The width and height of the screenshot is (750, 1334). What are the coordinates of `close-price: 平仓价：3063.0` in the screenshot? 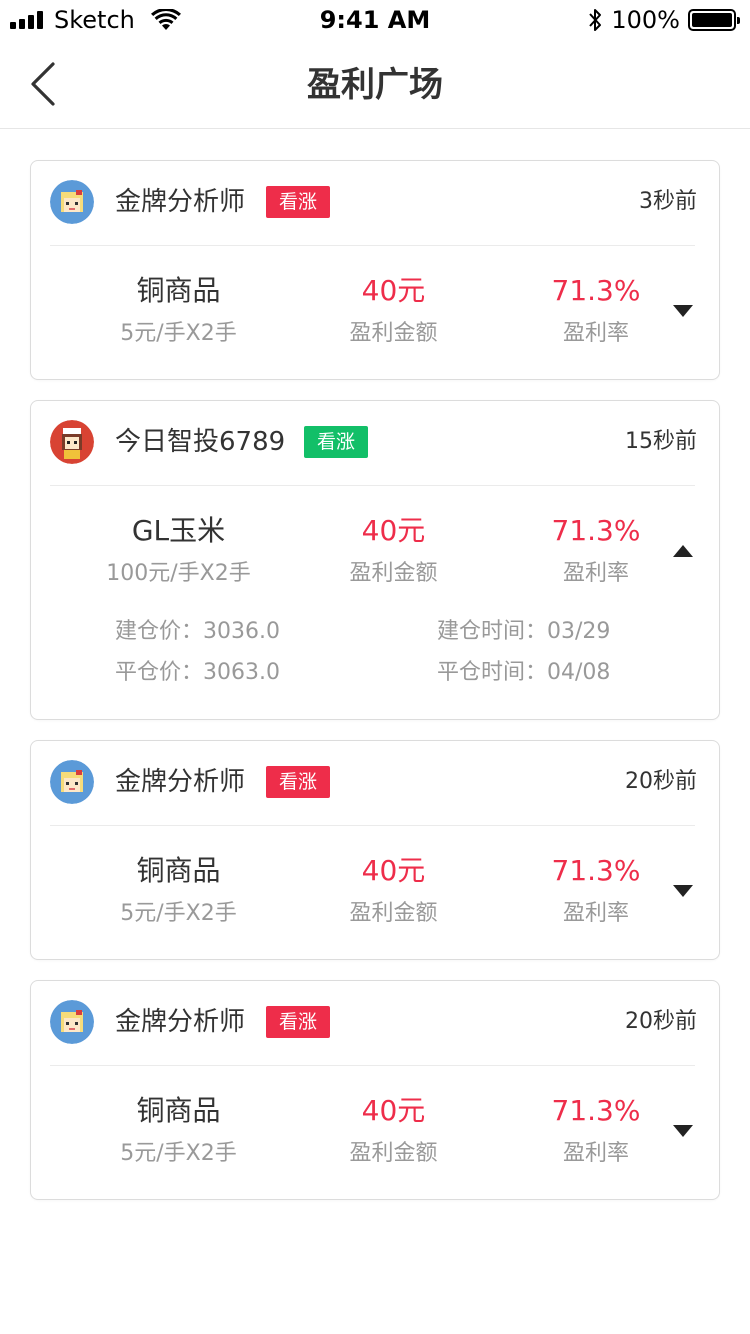 It's located at (197, 672).